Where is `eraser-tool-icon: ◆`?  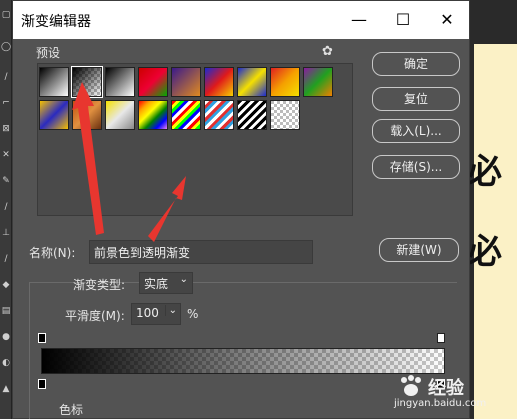
eraser-tool-icon: ◆ is located at coordinates (6, 285).